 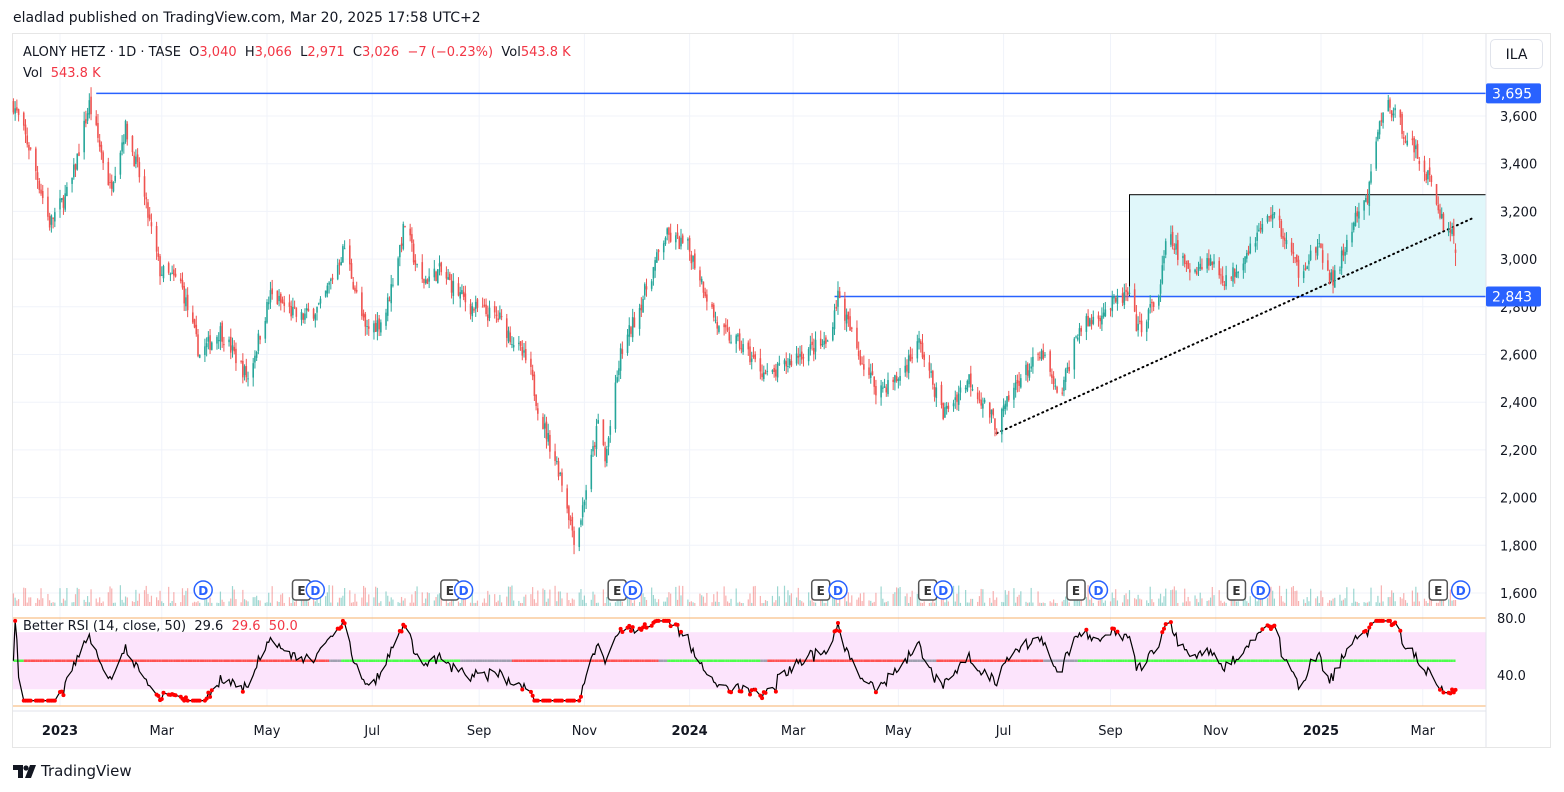 I want to click on rsi-value: 29.6, so click(x=209, y=626).